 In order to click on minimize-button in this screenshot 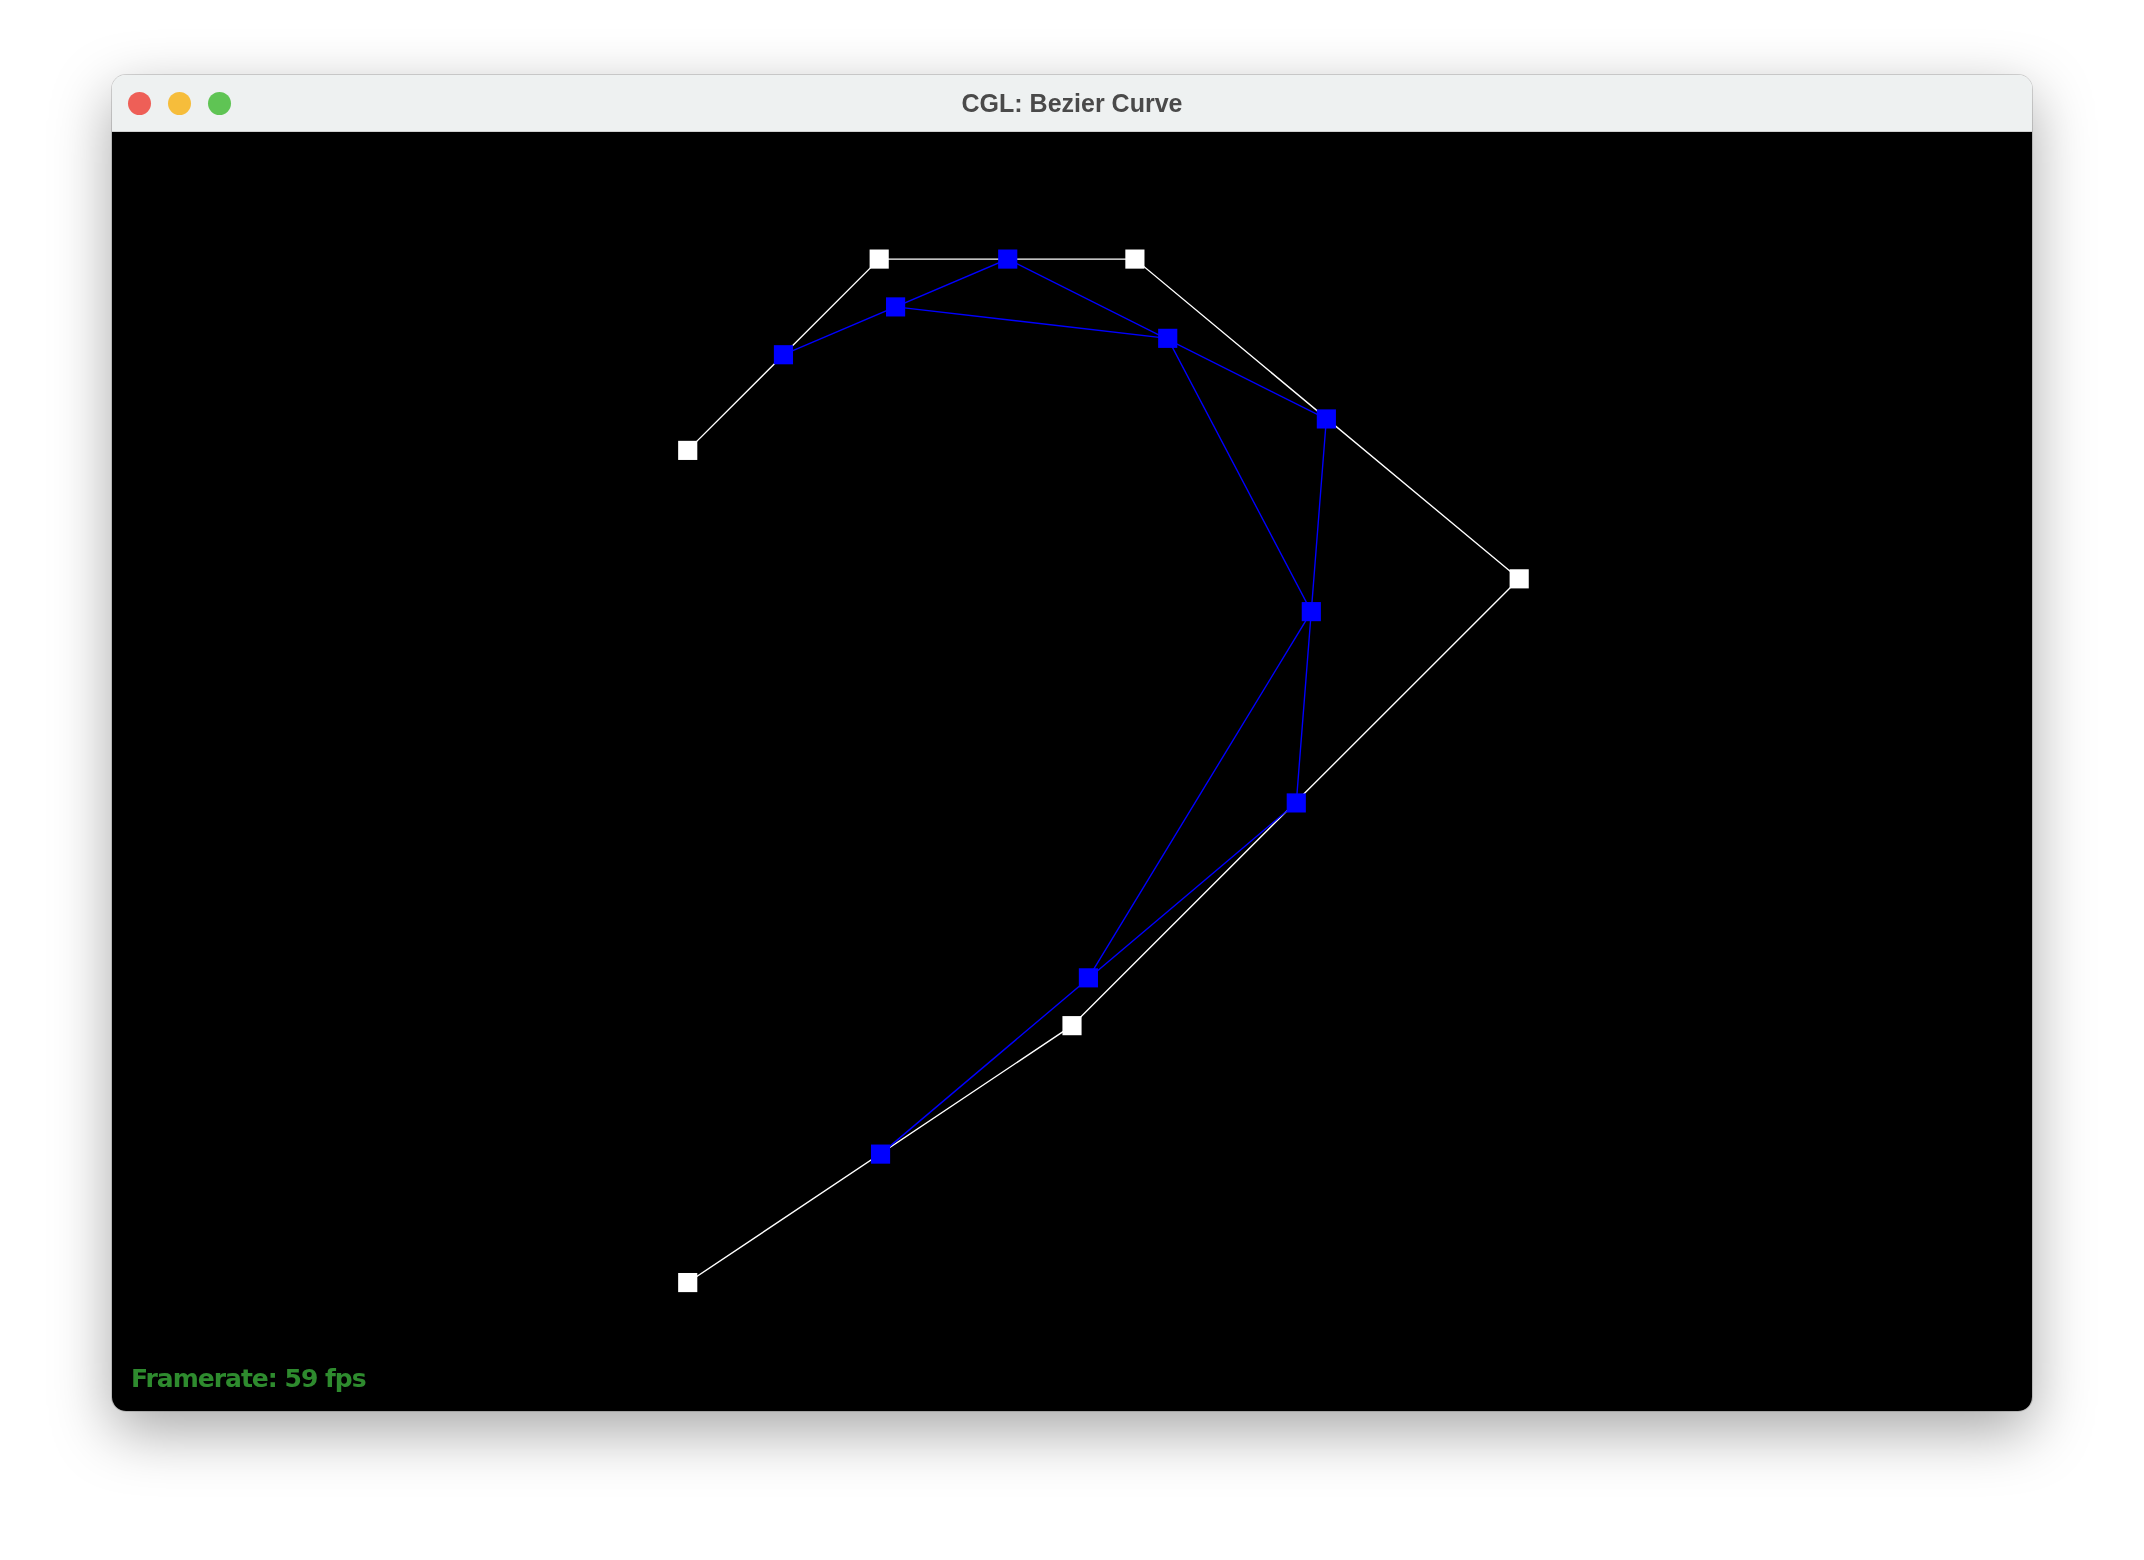, I will do `click(179, 103)`.